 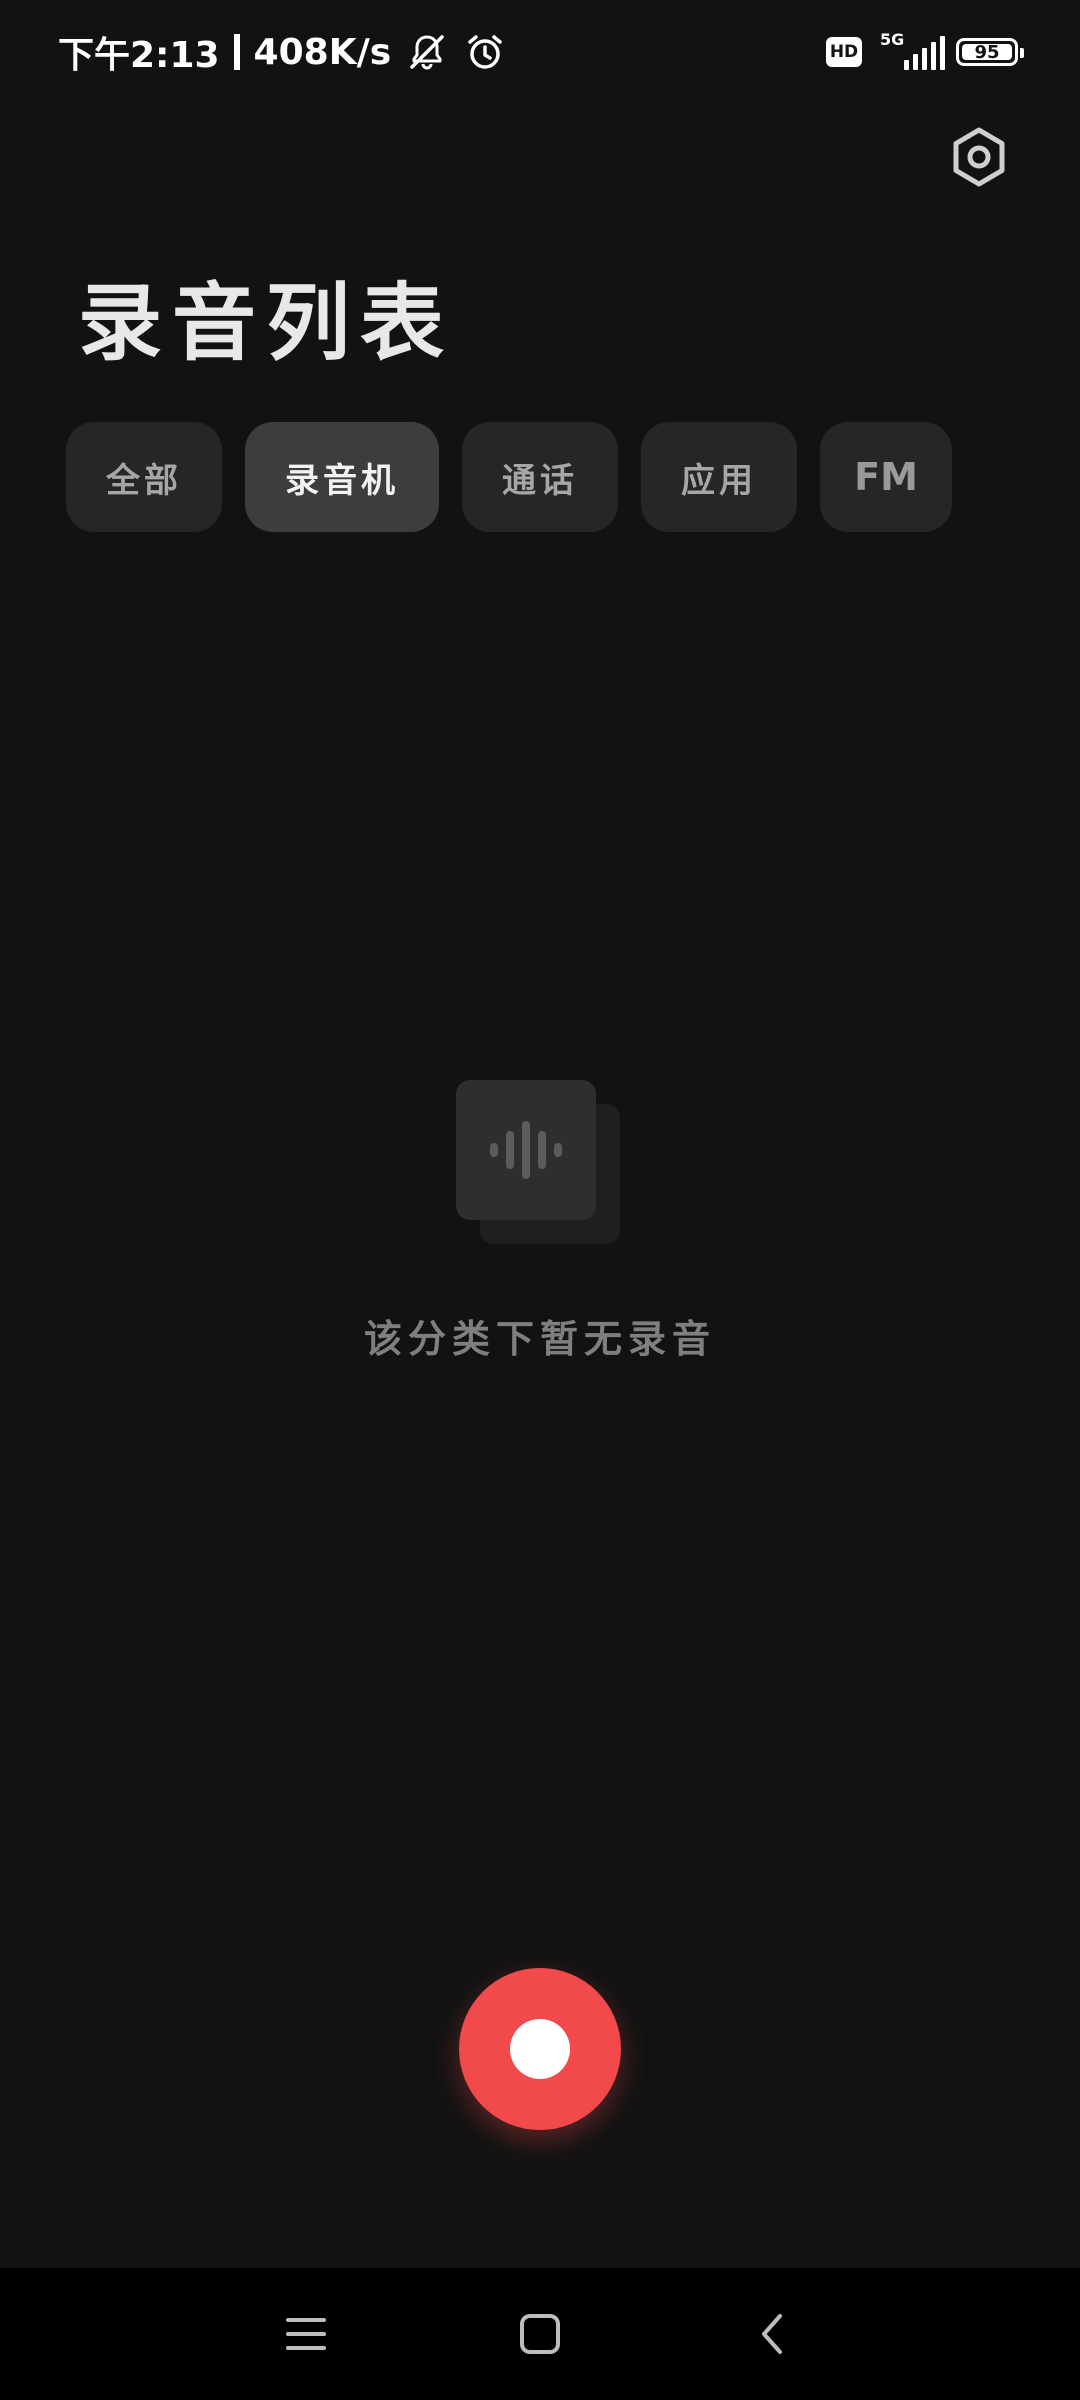 I want to click on signal-icon: 5G, so click(x=910, y=52).